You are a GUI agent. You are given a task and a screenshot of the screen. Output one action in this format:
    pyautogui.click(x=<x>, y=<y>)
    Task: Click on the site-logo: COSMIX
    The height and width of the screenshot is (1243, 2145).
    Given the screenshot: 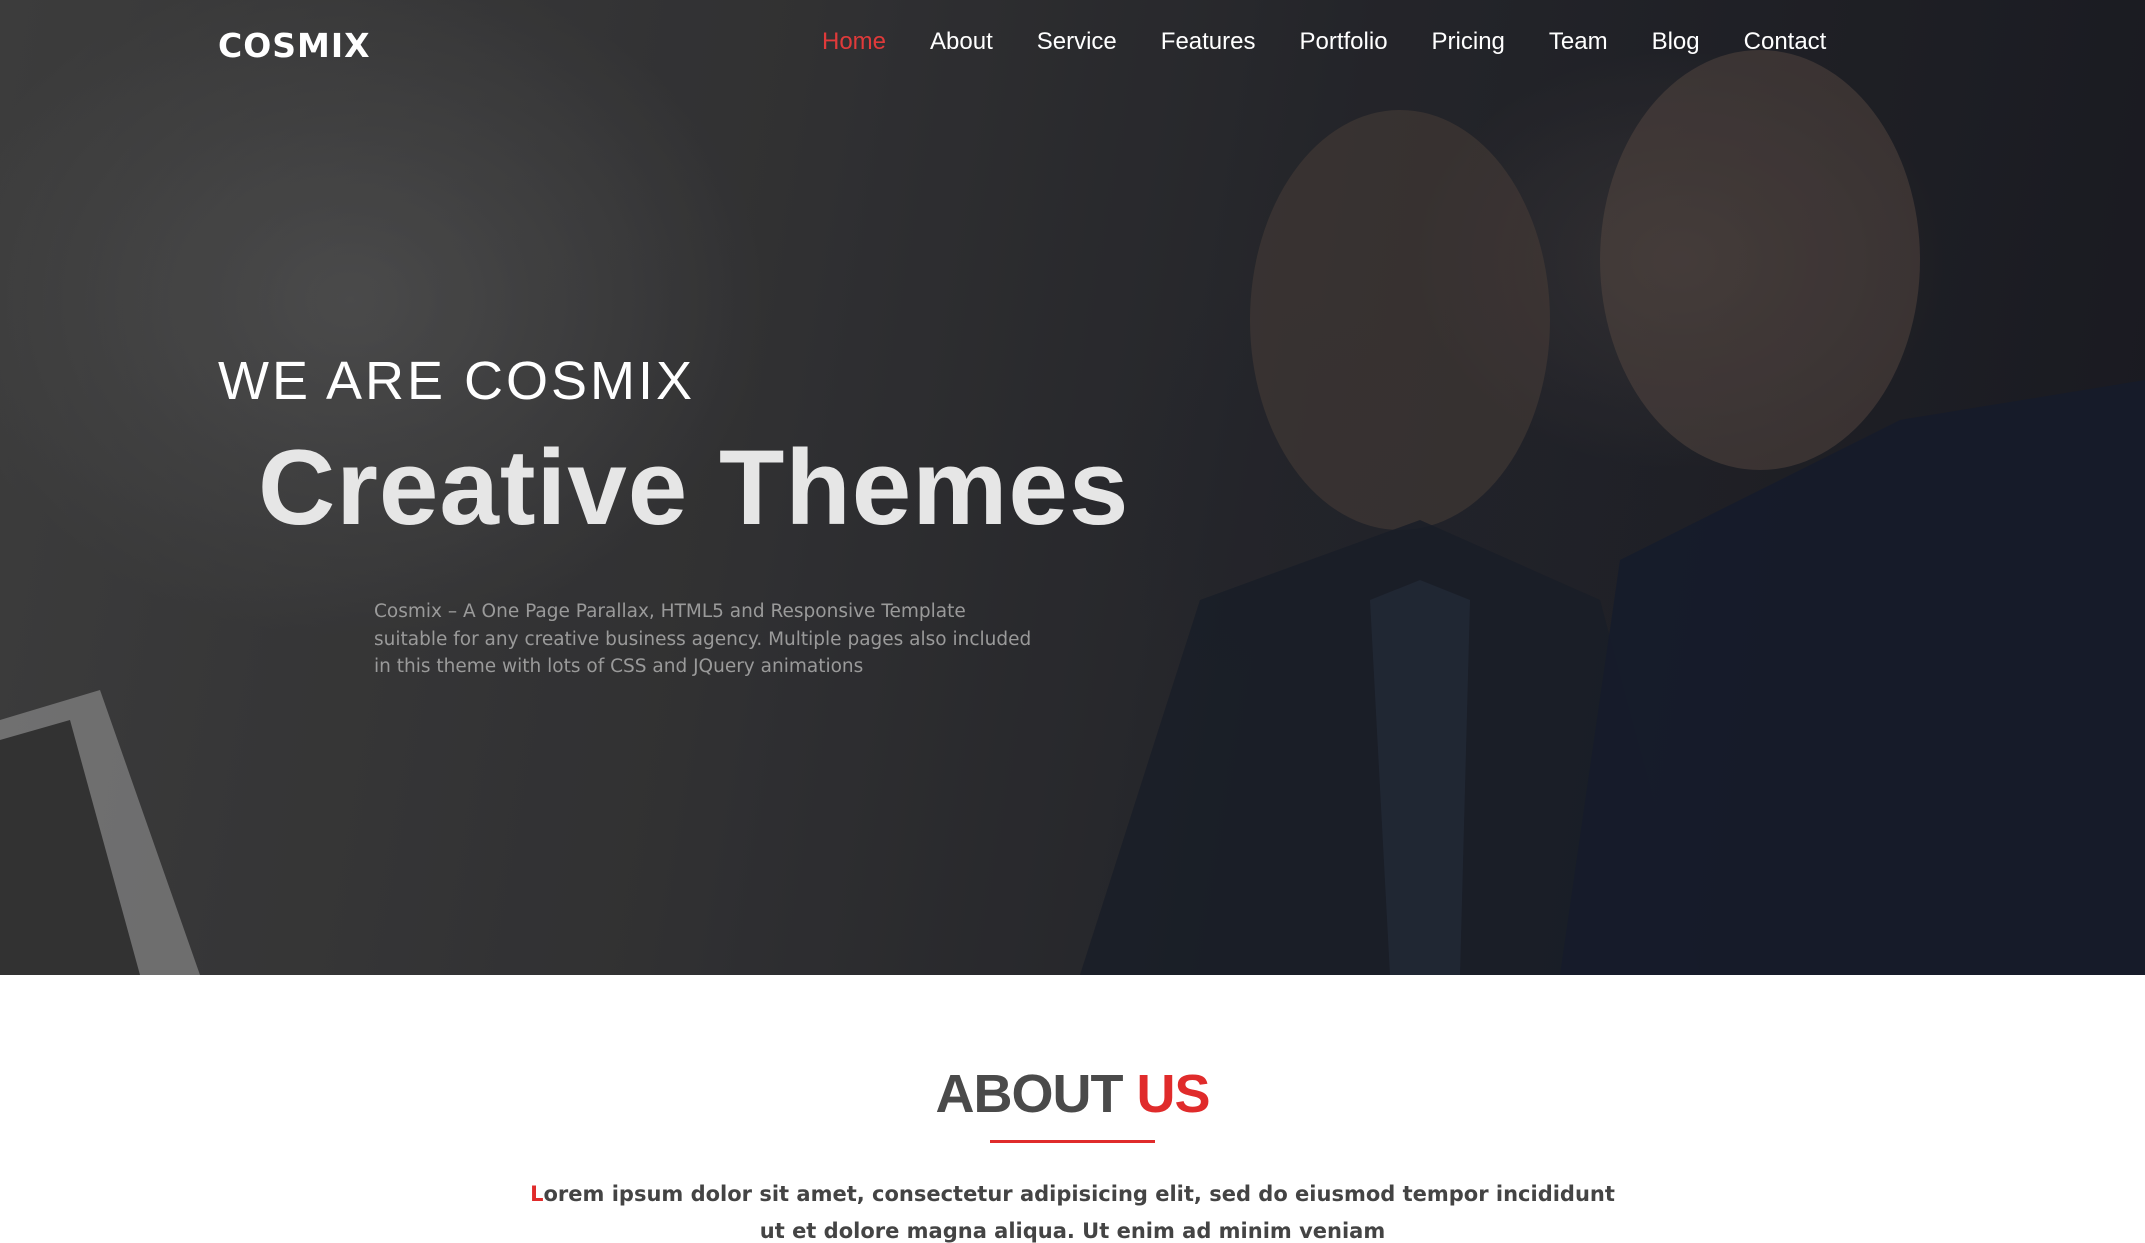 What is the action you would take?
    pyautogui.click(x=294, y=45)
    